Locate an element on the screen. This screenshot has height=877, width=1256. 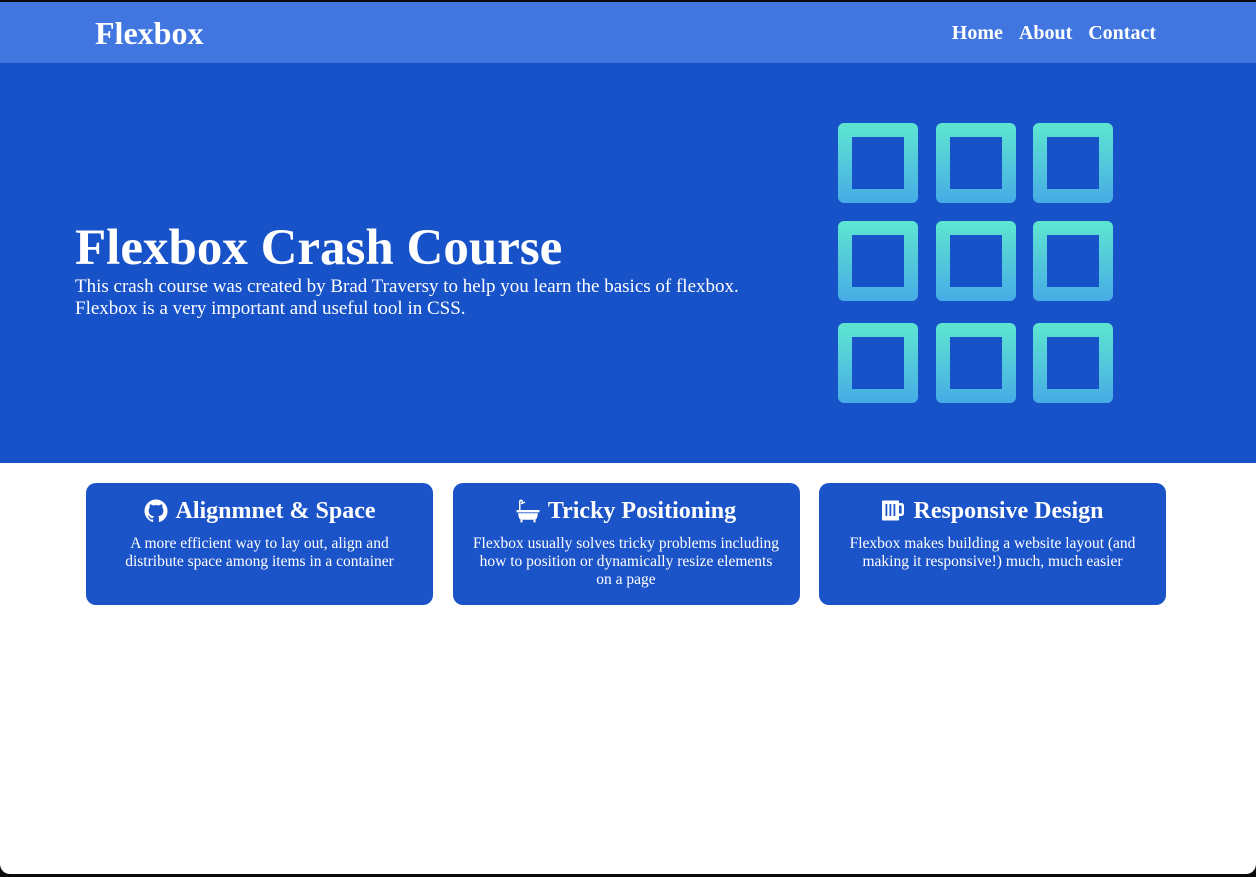
nav-links: Home About Contact is located at coordinates (1054, 33).